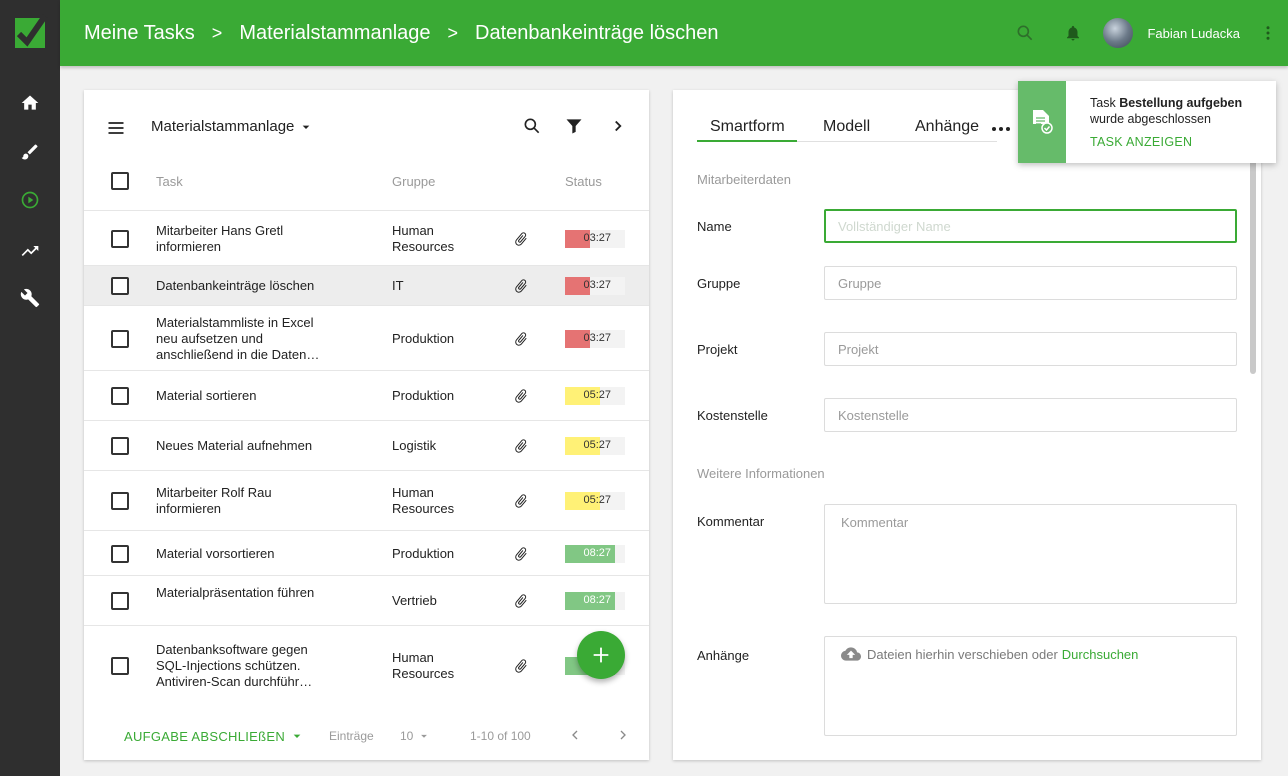  What do you see at coordinates (235, 285) in the screenshot?
I see `task-name: Datenbankeinträge löschen` at bounding box center [235, 285].